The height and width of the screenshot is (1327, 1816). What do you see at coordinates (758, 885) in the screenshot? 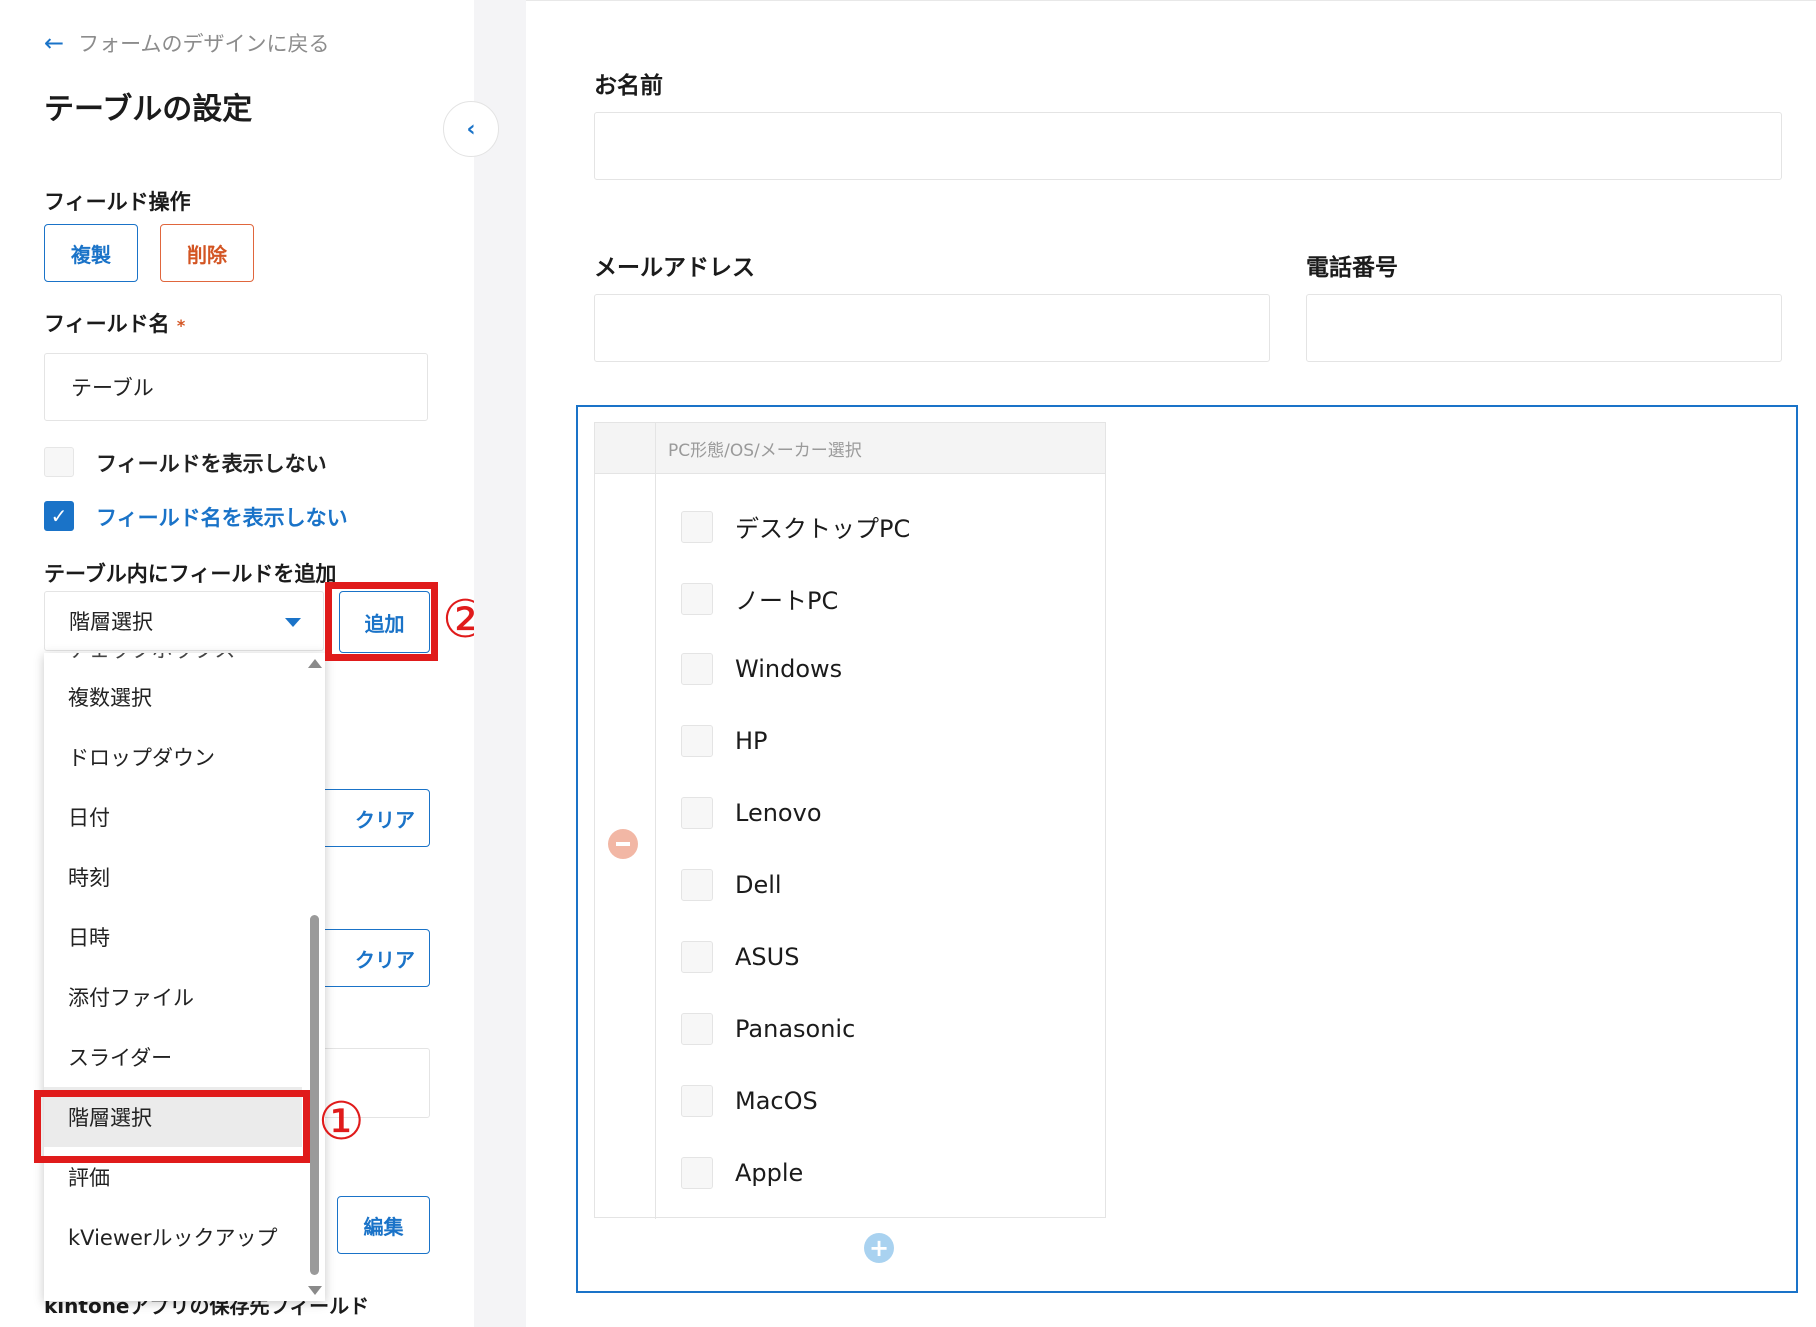
I see `option-label: Dell` at bounding box center [758, 885].